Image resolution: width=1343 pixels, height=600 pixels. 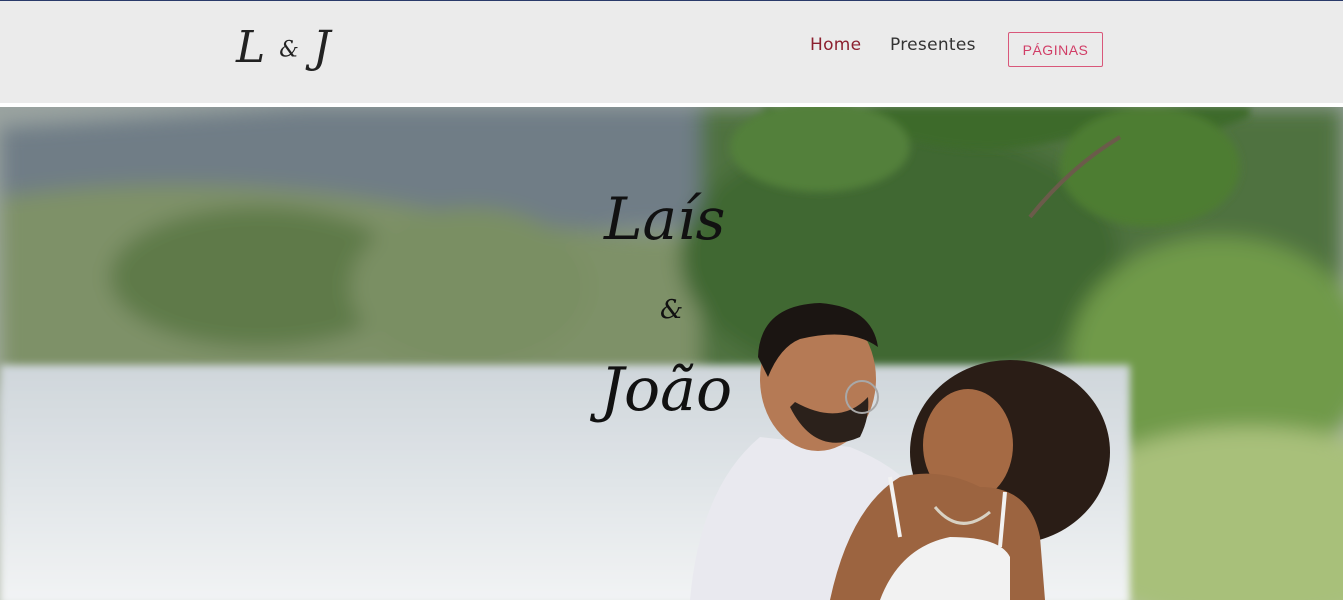 I want to click on nav-link-home: Home, so click(x=835, y=45).